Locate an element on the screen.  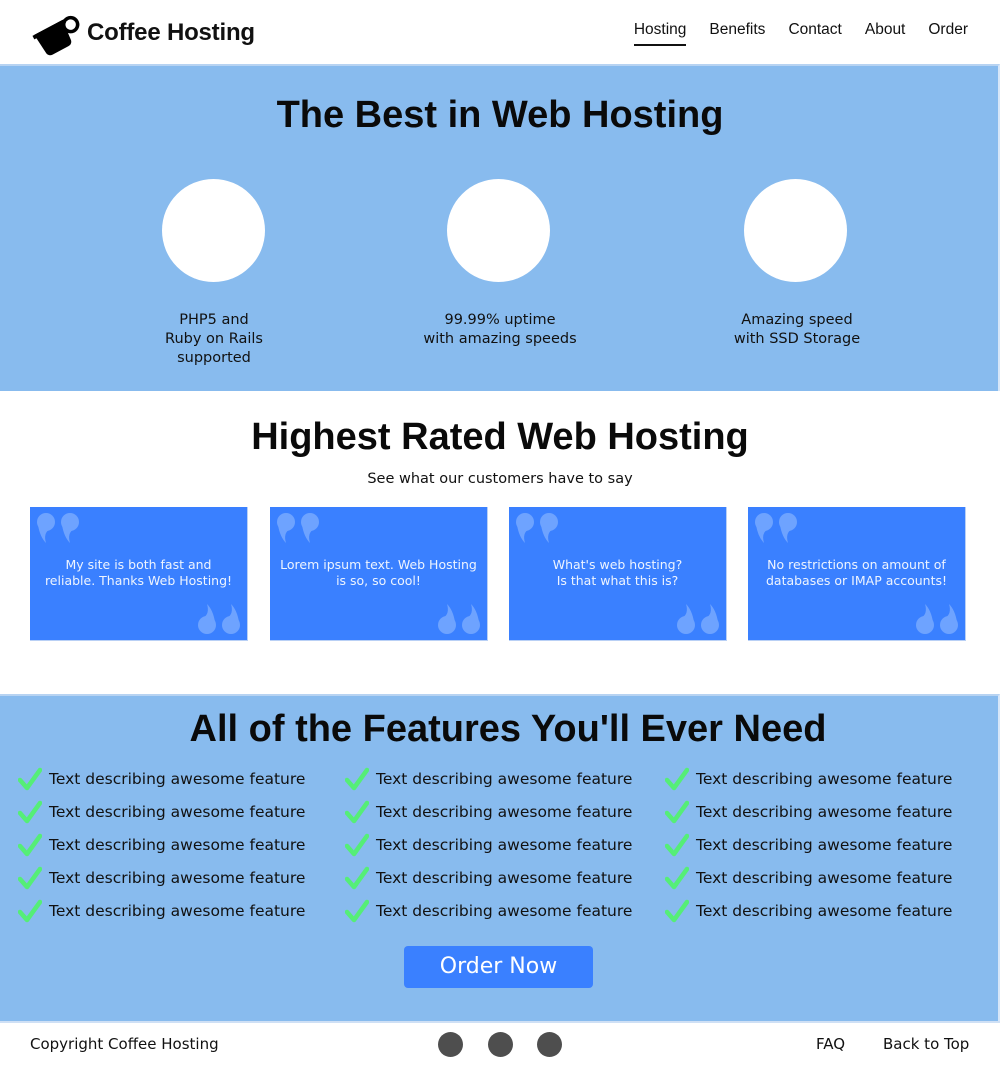
hero-caption-line: Ruby on Rails is located at coordinates (214, 339).